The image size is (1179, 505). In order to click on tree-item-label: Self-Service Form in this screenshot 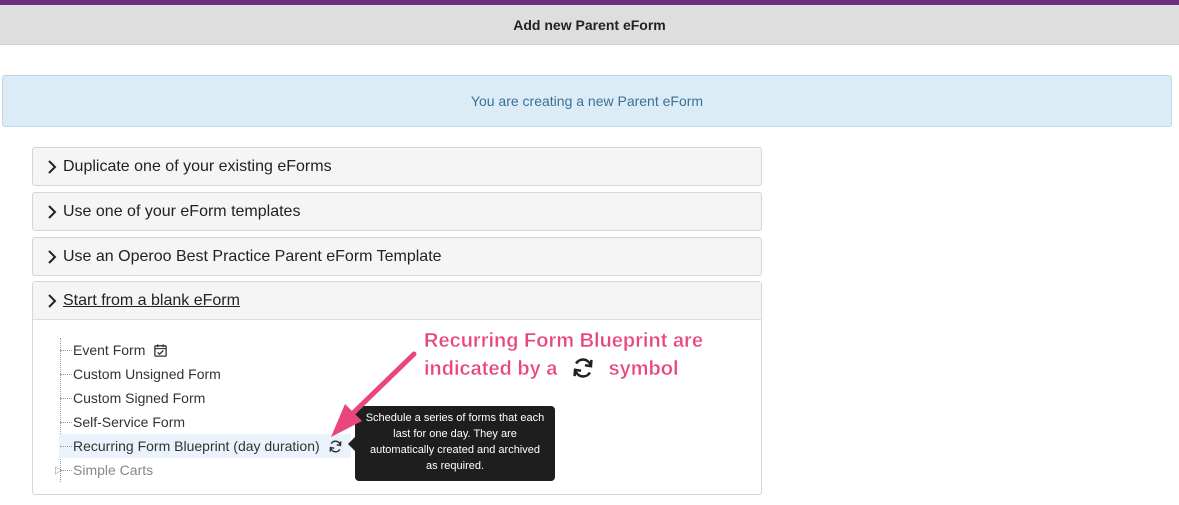, I will do `click(129, 422)`.